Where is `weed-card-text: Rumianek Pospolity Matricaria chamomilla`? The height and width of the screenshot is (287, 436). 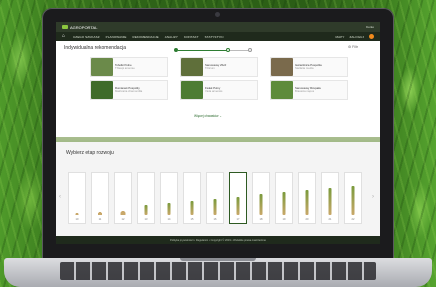 weed-card-text: Rumianek Pospolity Matricaria chamomilla is located at coordinates (129, 90).